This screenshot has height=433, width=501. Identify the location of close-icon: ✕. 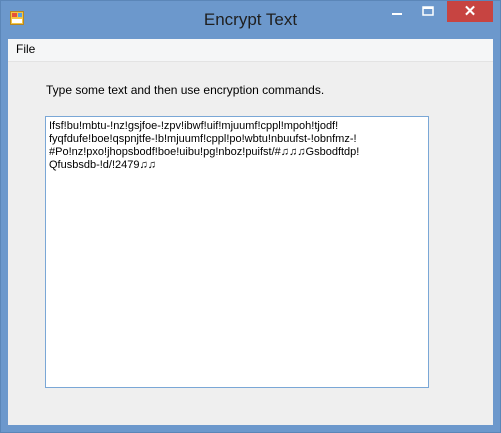
(470, 11).